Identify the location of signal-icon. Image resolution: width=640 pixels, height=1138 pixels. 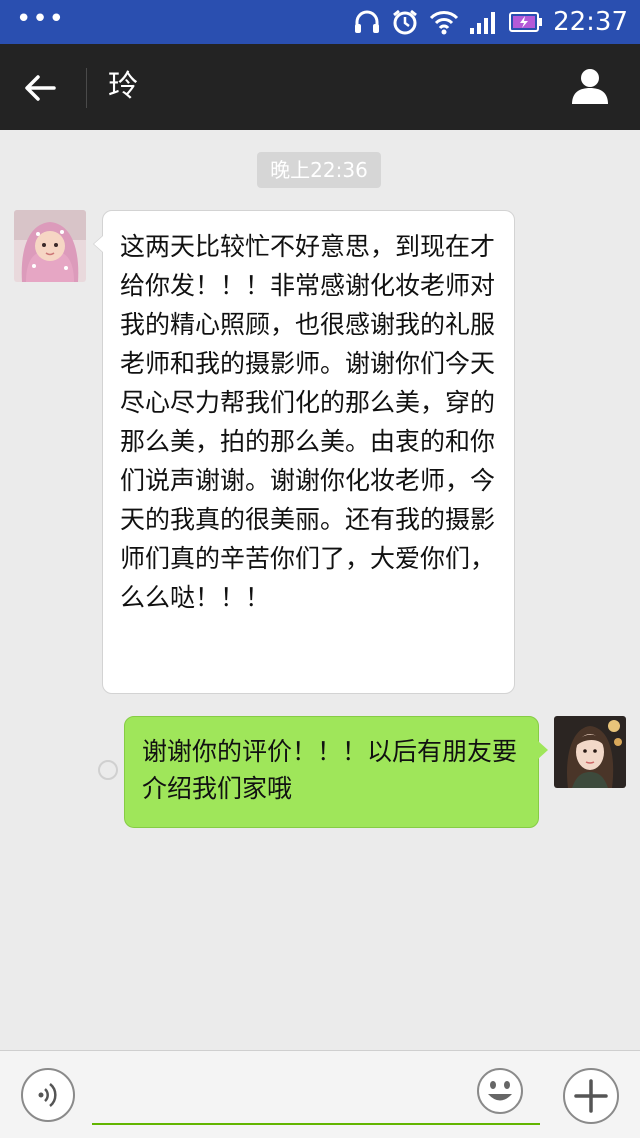
(483, 23).